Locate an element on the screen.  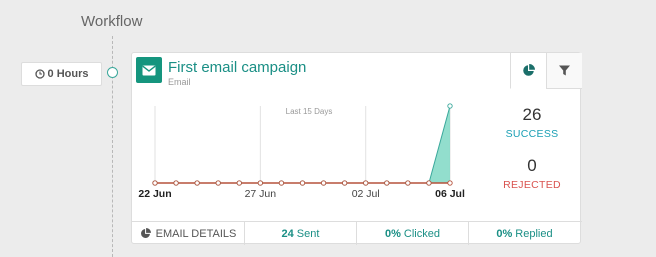
email-details-label: EMAIL DETAILS is located at coordinates (196, 233).